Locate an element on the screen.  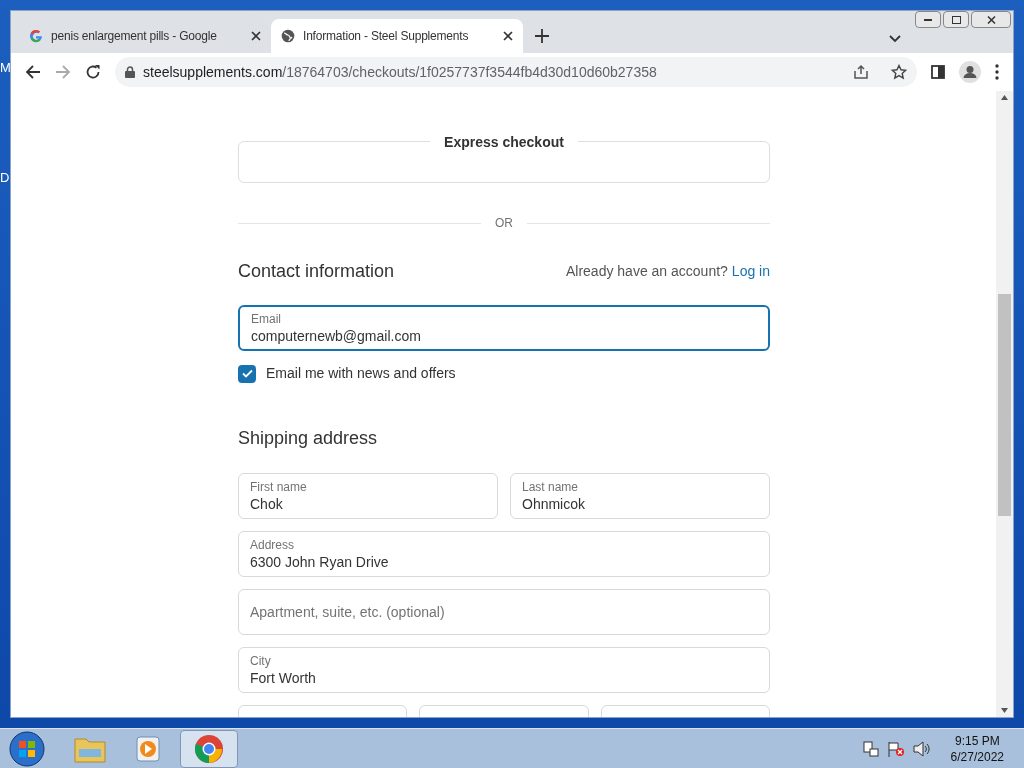
scroll-up-arrow-icon is located at coordinates (1004, 97).